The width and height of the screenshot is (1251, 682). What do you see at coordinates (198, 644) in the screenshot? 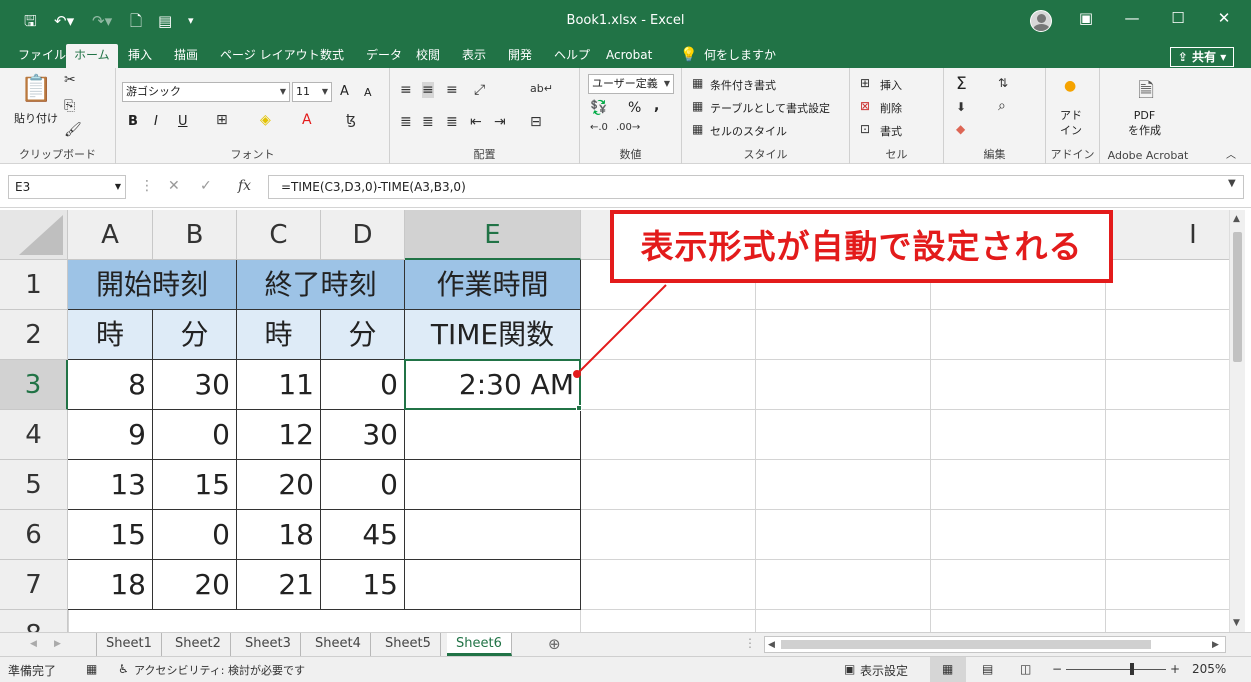
I see `sheet-tab-2: Sheet2` at bounding box center [198, 644].